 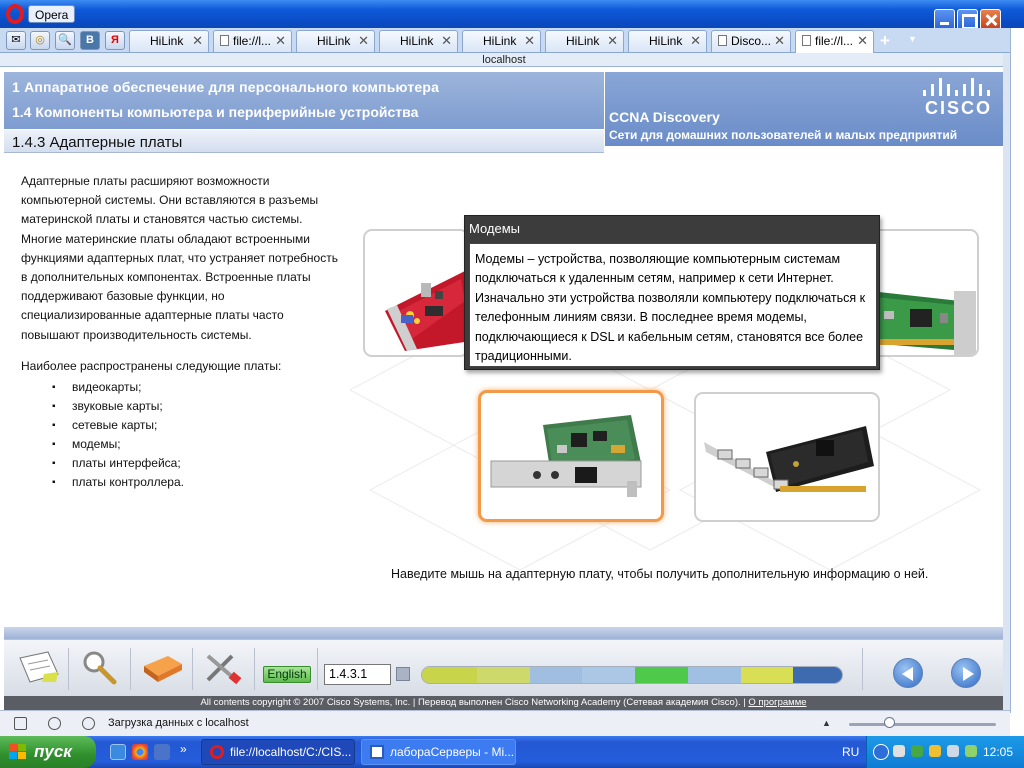 What do you see at coordinates (403, 674) in the screenshot?
I see `go-to-page-button` at bounding box center [403, 674].